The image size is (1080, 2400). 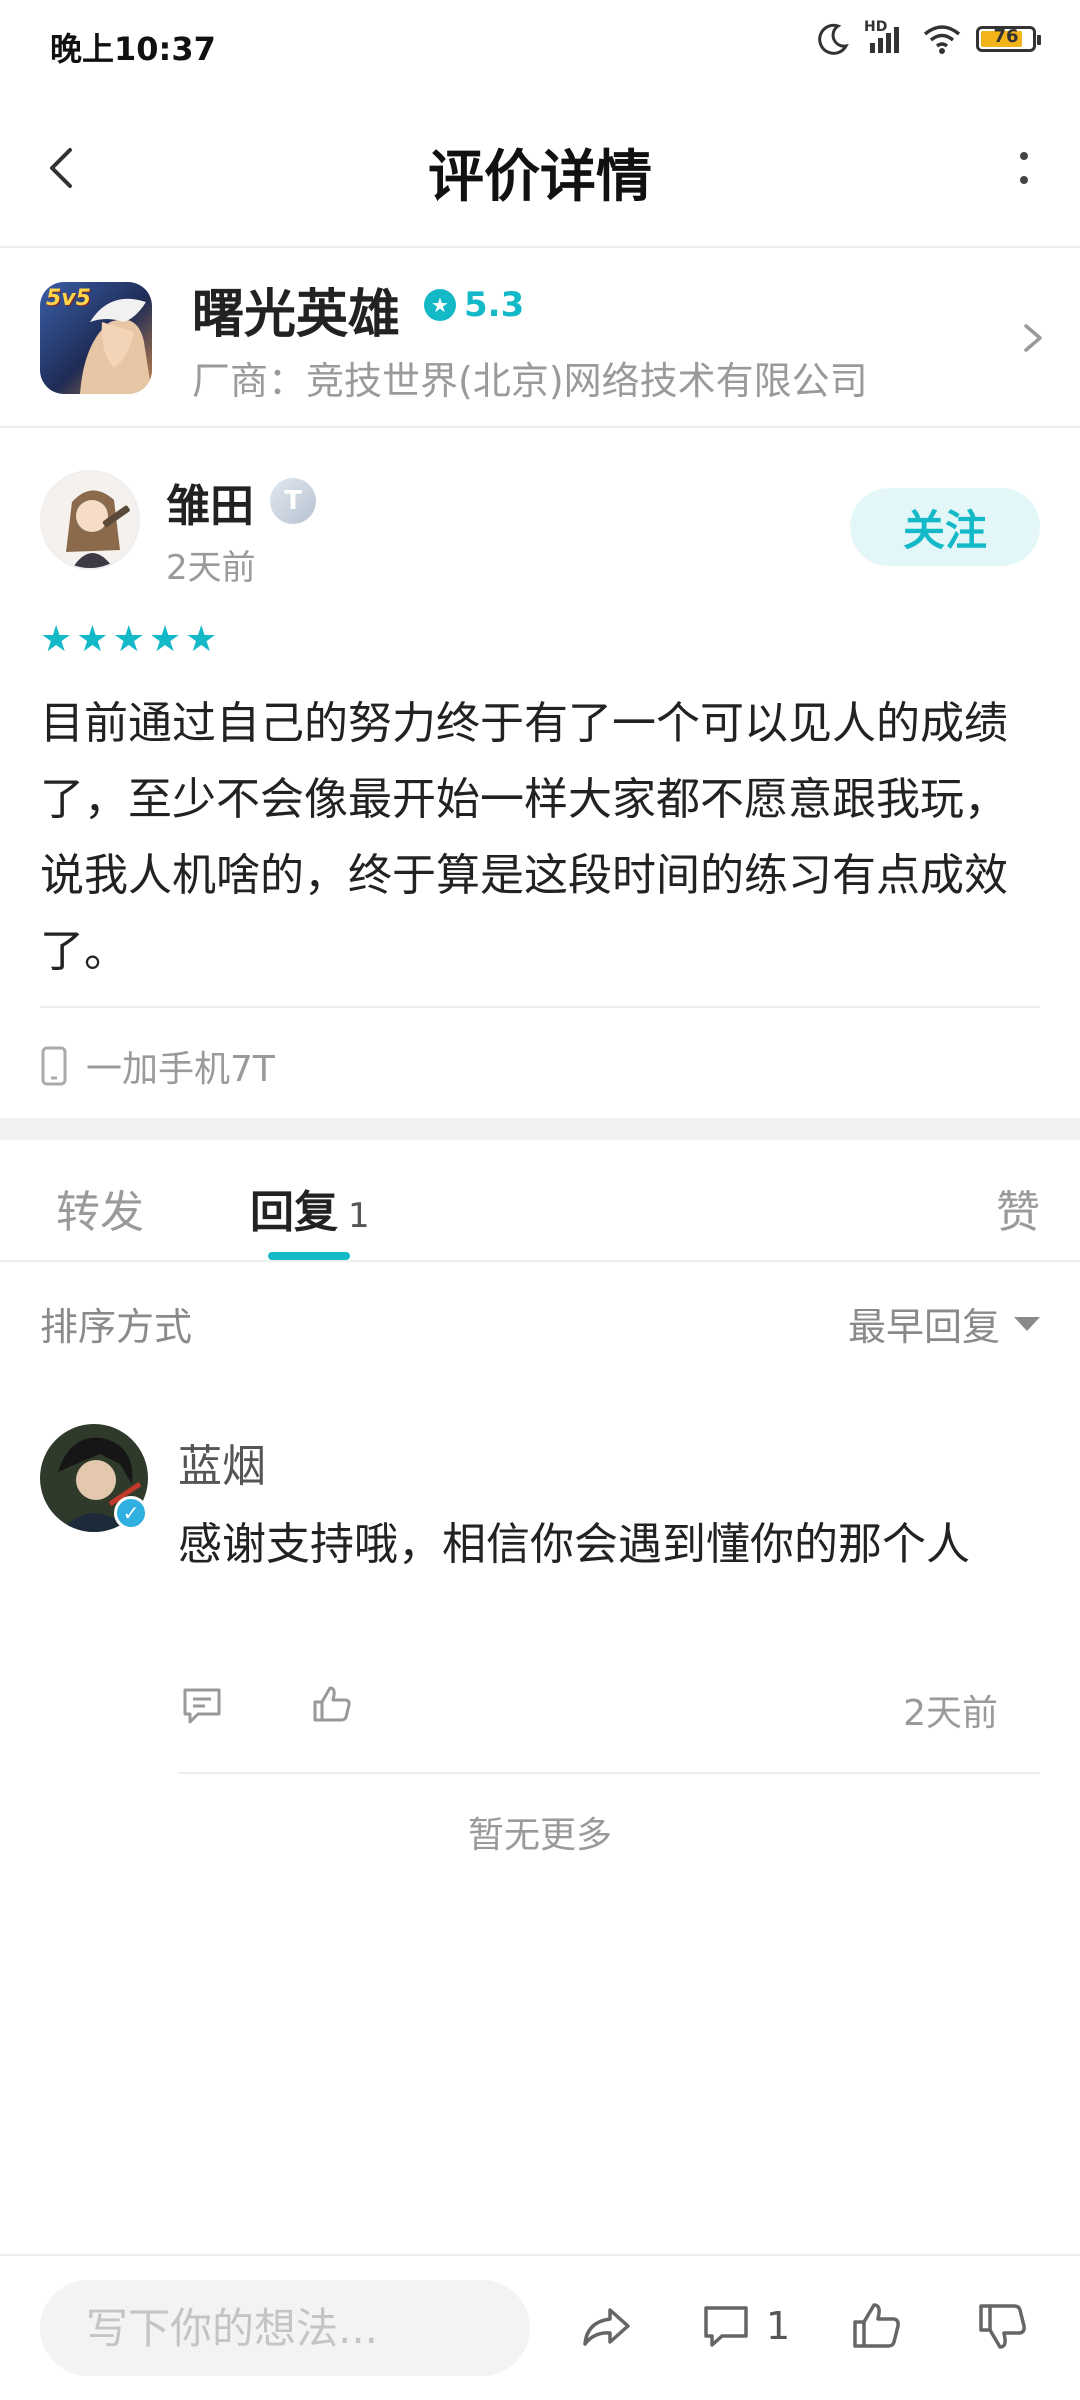 What do you see at coordinates (886, 37) in the screenshot?
I see `signal-icon: HD` at bounding box center [886, 37].